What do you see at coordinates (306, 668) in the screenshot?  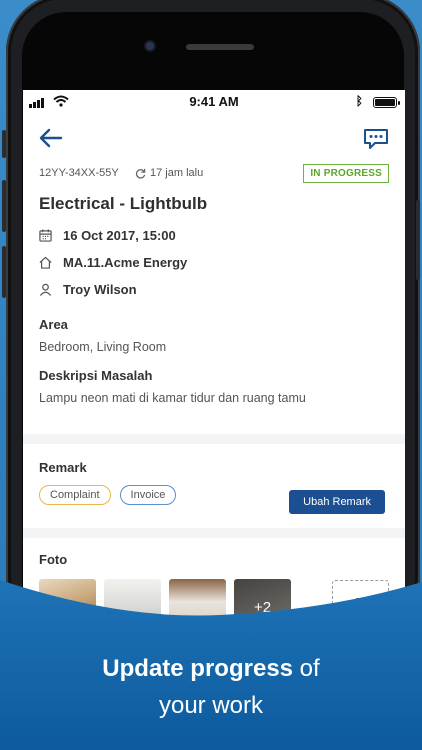 I see `tagline-rest: of` at bounding box center [306, 668].